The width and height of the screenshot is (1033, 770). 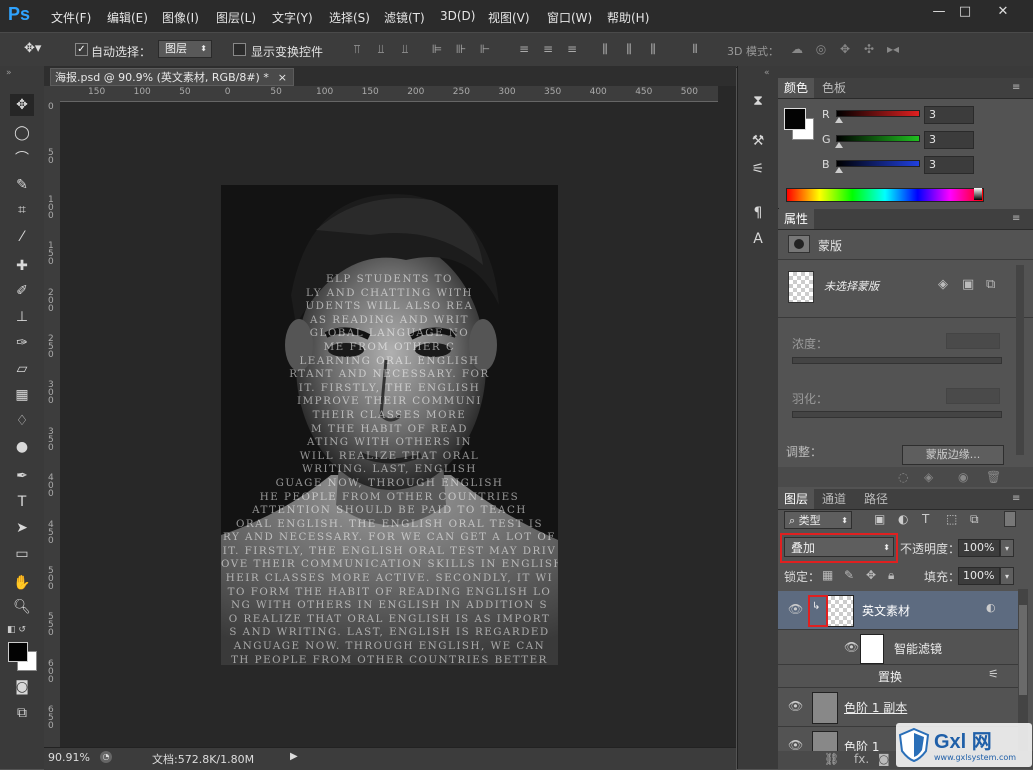 What do you see at coordinates (979, 548) in the screenshot?
I see `opacity-field: 100%` at bounding box center [979, 548].